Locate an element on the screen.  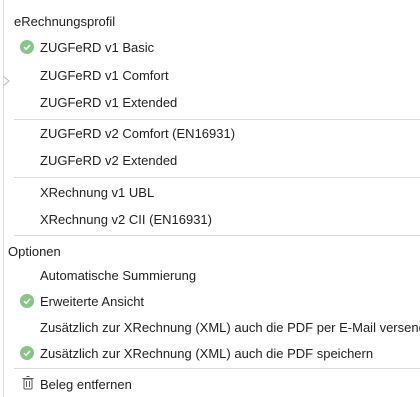
profile-item-zugferd-v2-comfort: ZUGFeRD v2 Comfort (EN16931) is located at coordinates (217, 133).